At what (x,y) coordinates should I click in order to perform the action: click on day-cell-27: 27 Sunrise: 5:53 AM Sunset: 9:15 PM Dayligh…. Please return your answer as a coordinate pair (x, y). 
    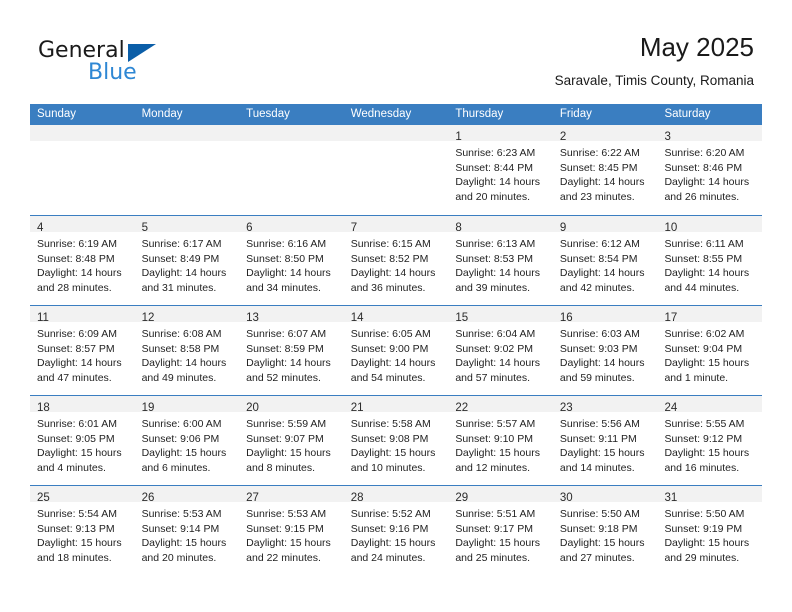
    Looking at the image, I should click on (291, 530).